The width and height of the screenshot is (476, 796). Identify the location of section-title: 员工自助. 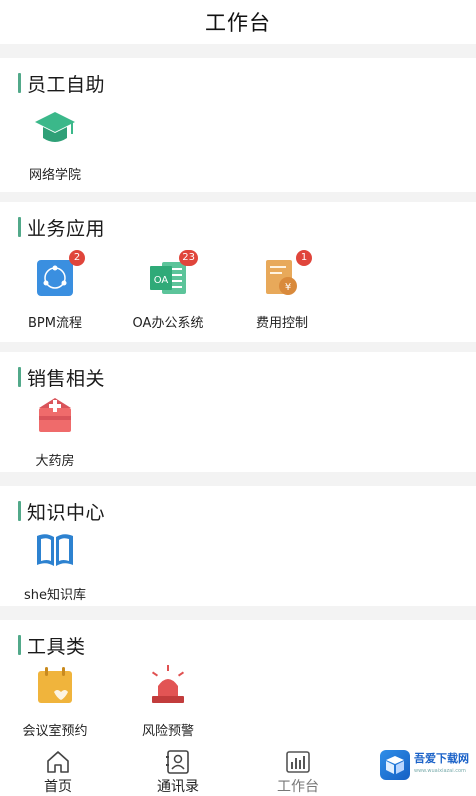
(66, 84).